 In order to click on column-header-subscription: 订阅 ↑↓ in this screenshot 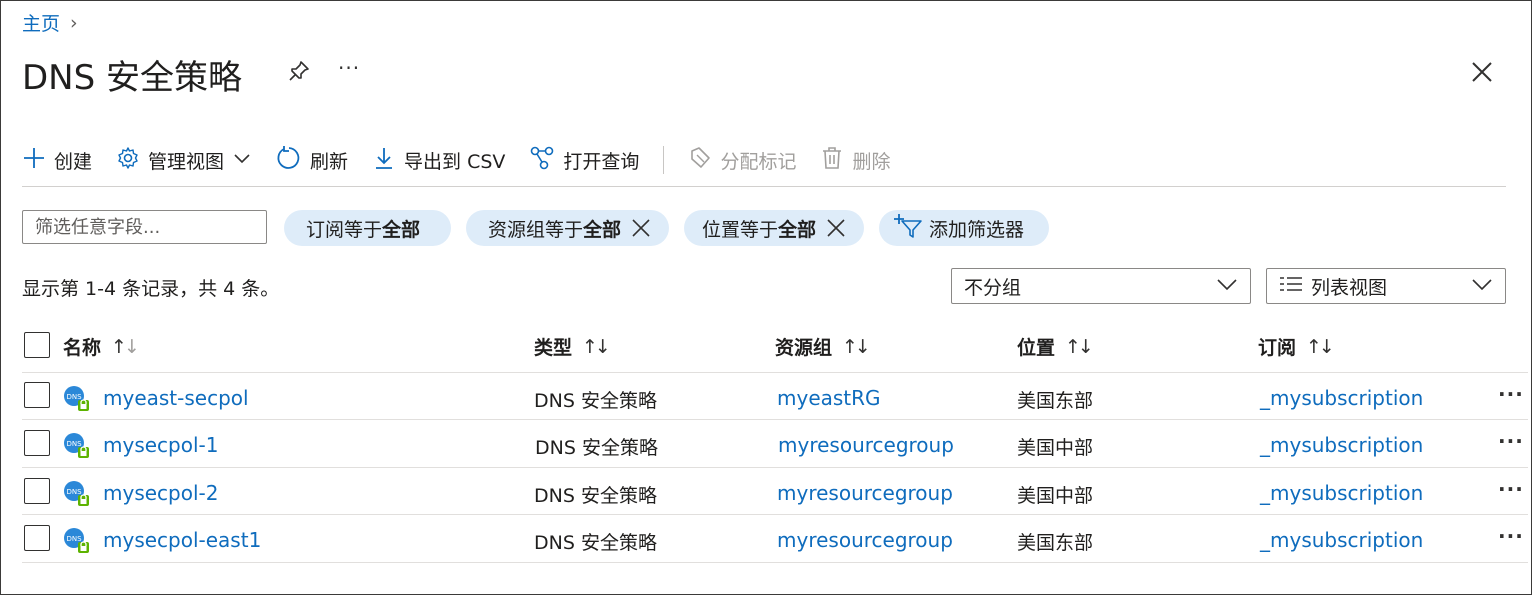, I will do `click(1296, 346)`.